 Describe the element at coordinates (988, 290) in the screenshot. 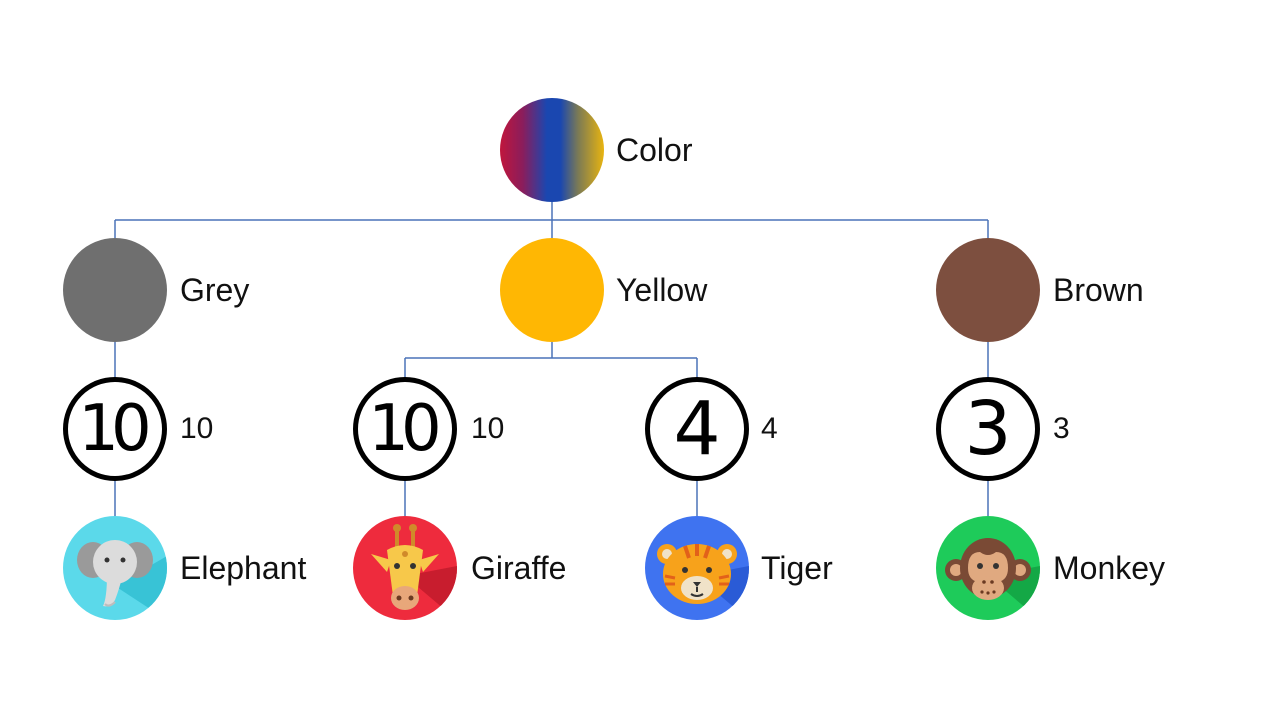

I see `brown-node` at that location.